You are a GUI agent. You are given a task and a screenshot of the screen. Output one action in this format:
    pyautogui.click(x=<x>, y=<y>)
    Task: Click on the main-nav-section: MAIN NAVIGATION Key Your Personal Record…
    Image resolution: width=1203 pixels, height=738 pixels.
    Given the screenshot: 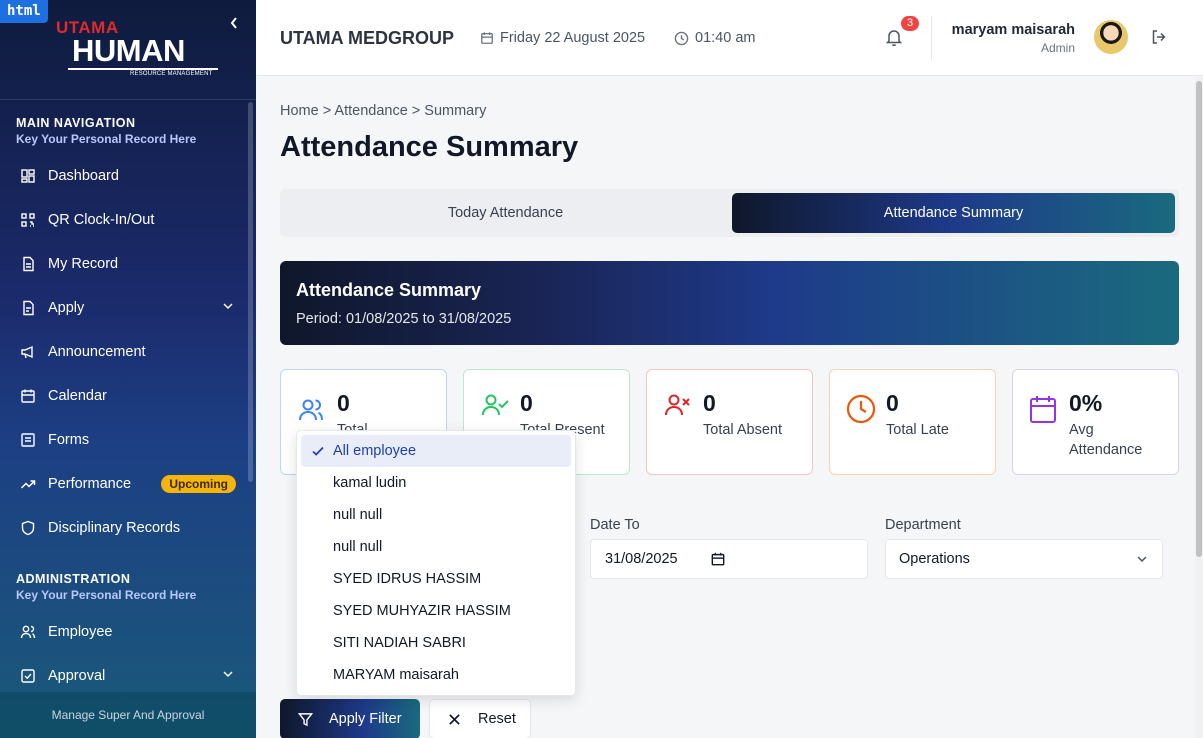 What is the action you would take?
    pyautogui.click(x=106, y=131)
    